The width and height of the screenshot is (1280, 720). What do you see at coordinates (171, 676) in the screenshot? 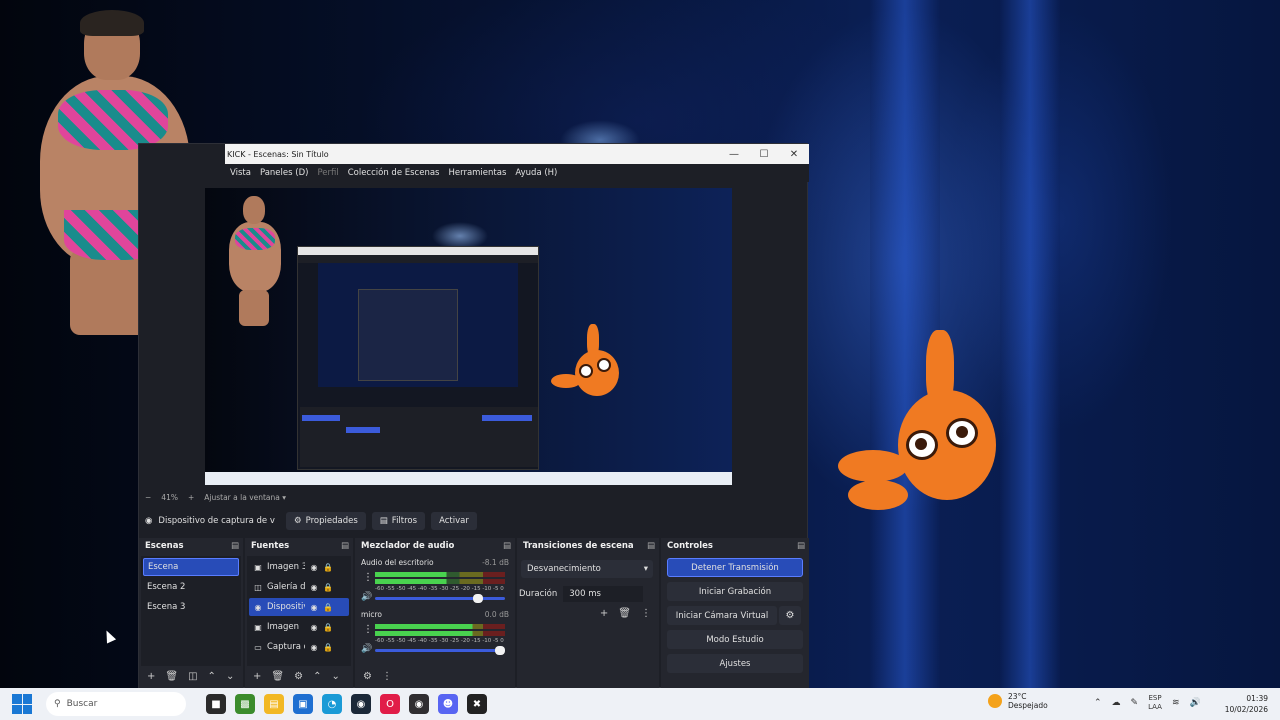
I see `remove-scene-button: 🗑` at bounding box center [171, 676].